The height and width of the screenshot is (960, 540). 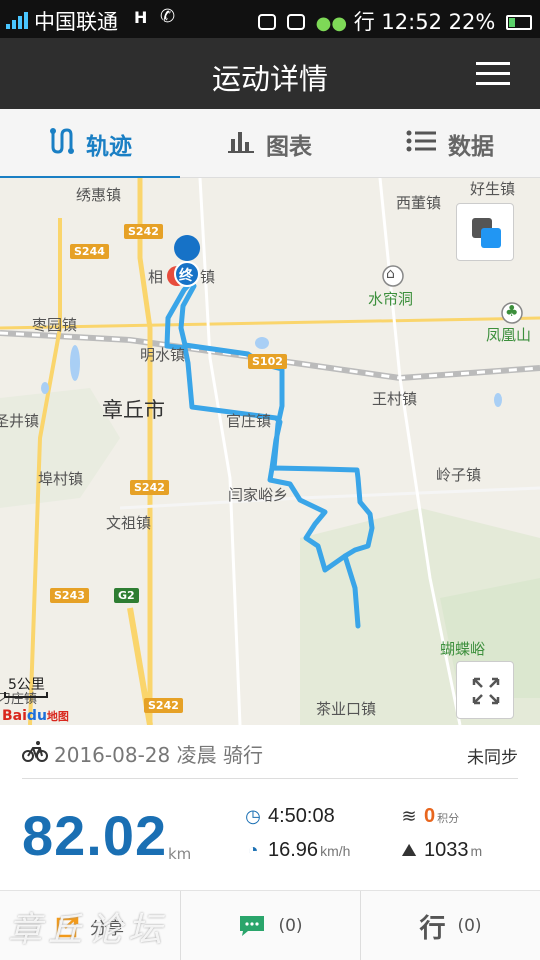 I want to click on map-label: 凤凰山, so click(x=509, y=335).